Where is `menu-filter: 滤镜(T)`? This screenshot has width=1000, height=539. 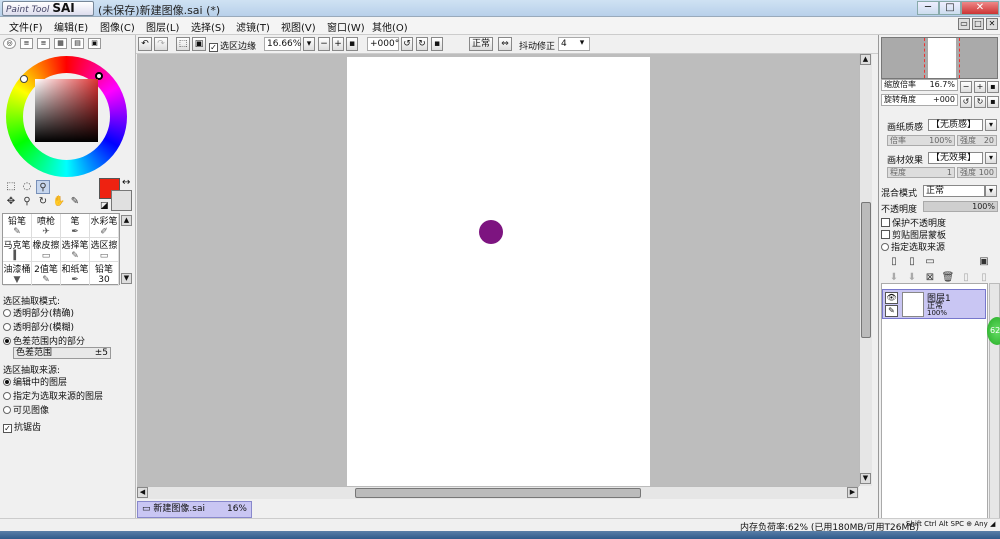
menu-filter: 滤镜(T) is located at coordinates (253, 26).